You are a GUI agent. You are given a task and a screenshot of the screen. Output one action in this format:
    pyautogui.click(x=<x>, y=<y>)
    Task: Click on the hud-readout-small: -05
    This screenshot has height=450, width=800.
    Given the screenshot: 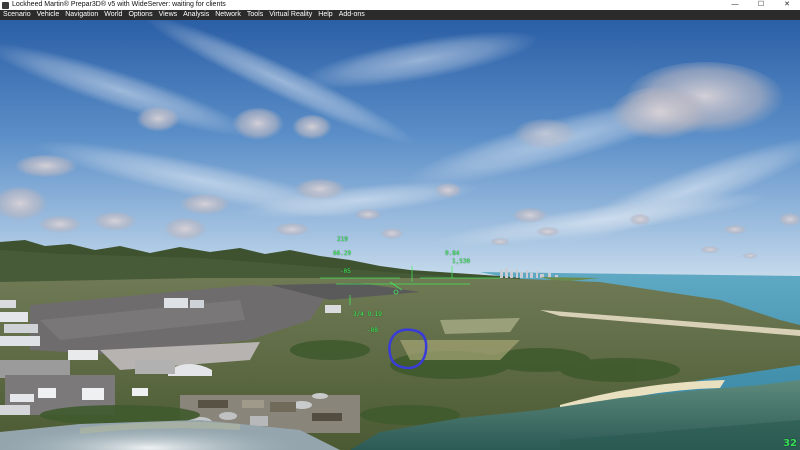 What is the action you would take?
    pyautogui.click(x=345, y=271)
    